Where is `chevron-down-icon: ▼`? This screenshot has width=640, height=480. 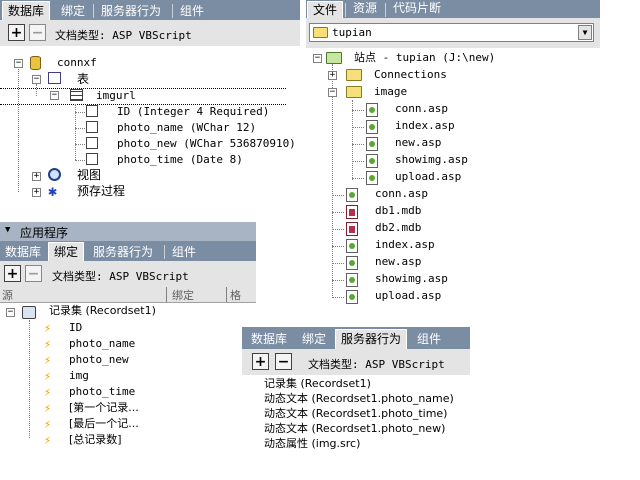
chevron-down-icon: ▼ is located at coordinates (585, 32).